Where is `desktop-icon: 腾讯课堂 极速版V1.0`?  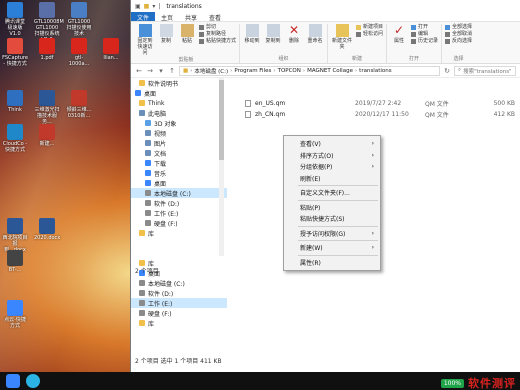
desktop-icon: 腾讯课堂 极速版V1.0 is located at coordinates (15, 19).